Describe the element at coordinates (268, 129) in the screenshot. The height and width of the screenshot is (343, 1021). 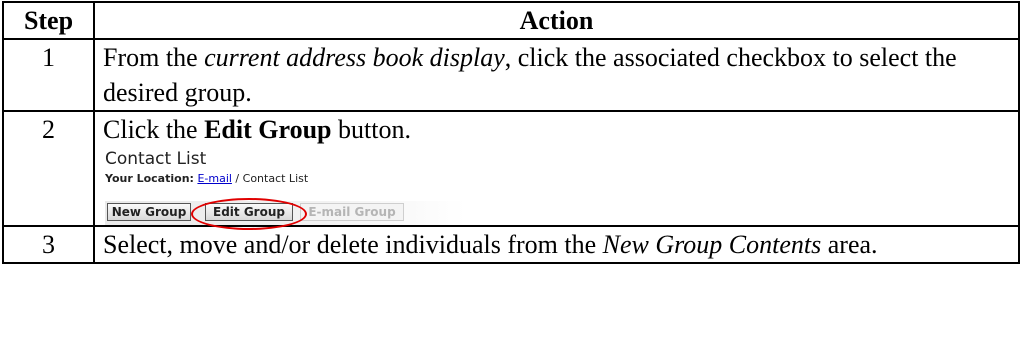
I see `step-bold: Edit Group` at that location.